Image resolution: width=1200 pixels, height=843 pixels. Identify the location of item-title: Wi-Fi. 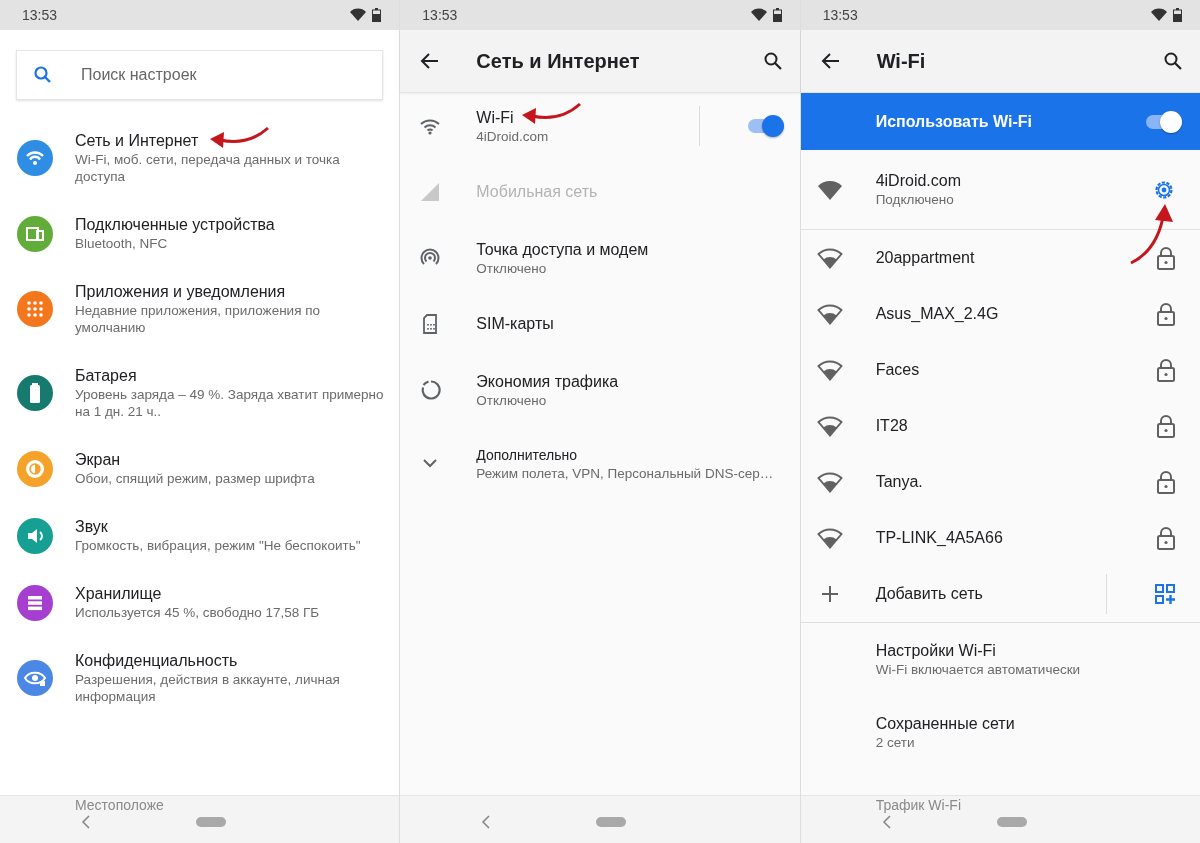
(495, 117).